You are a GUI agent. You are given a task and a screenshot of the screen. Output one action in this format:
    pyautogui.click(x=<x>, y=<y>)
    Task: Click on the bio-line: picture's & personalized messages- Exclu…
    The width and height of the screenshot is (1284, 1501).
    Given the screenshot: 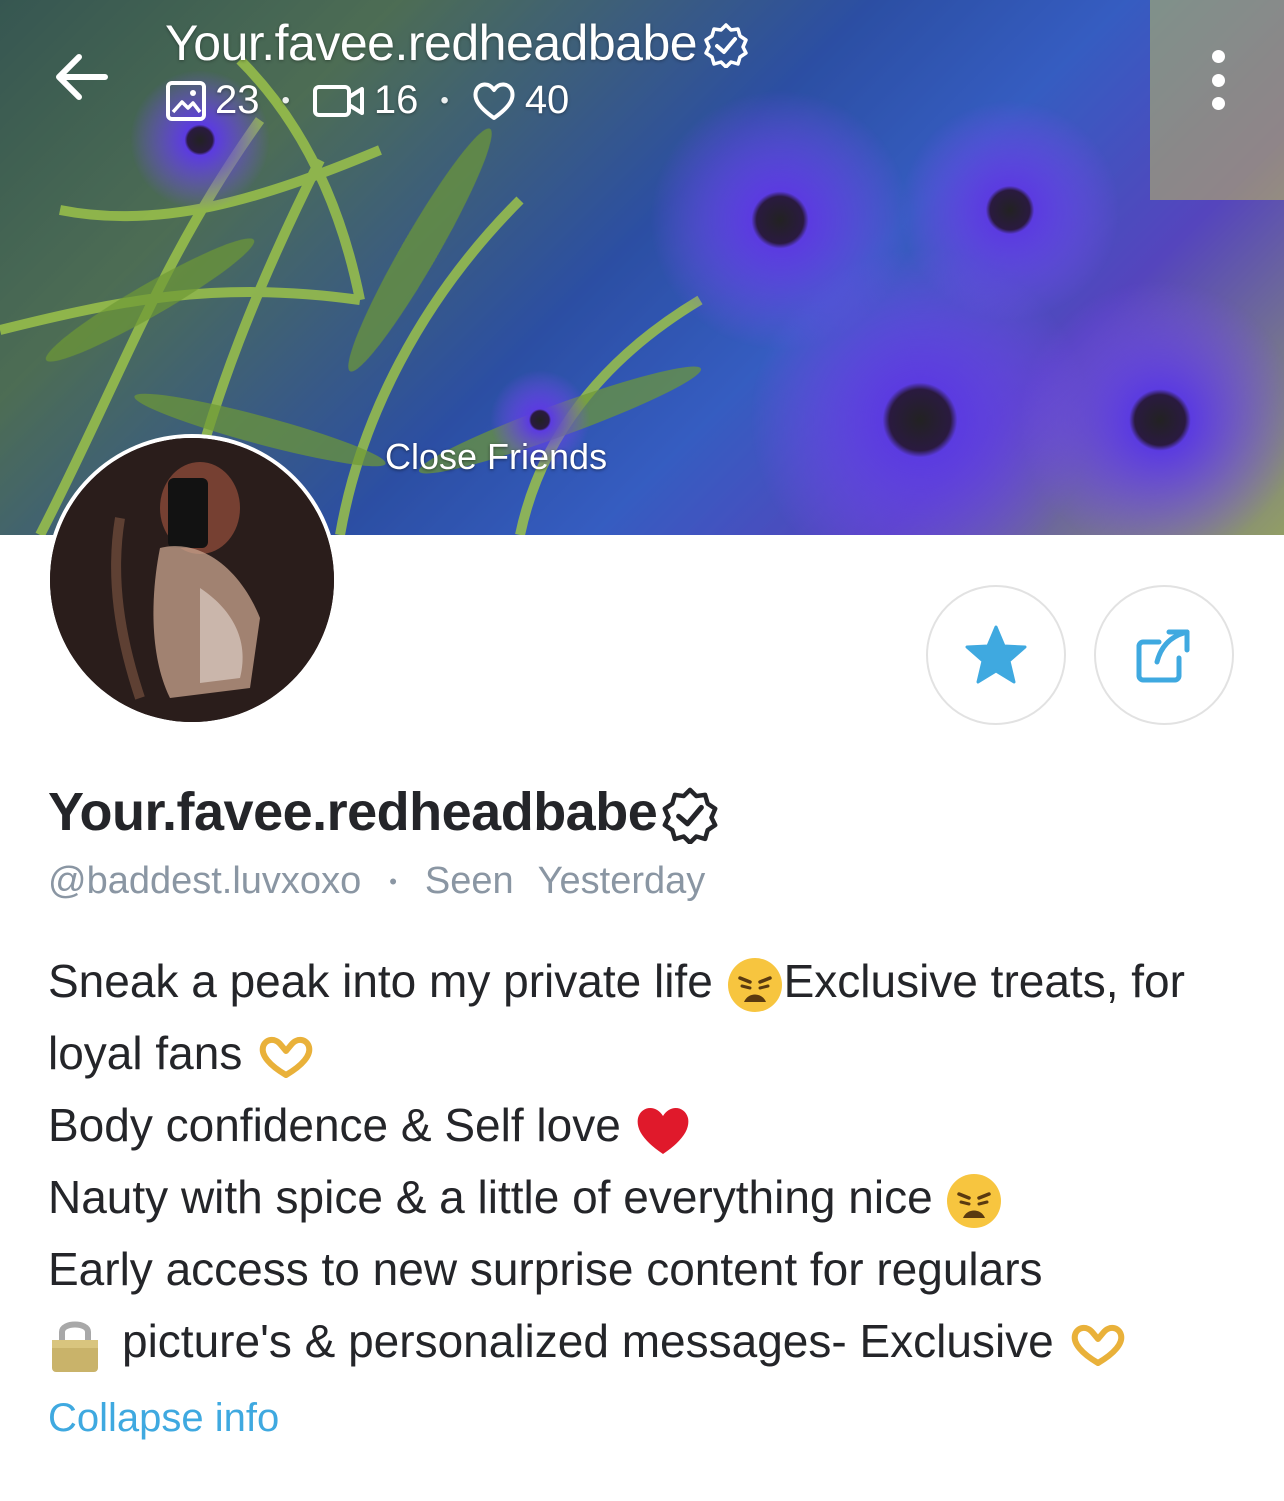 What is the action you would take?
    pyautogui.click(x=648, y=1341)
    